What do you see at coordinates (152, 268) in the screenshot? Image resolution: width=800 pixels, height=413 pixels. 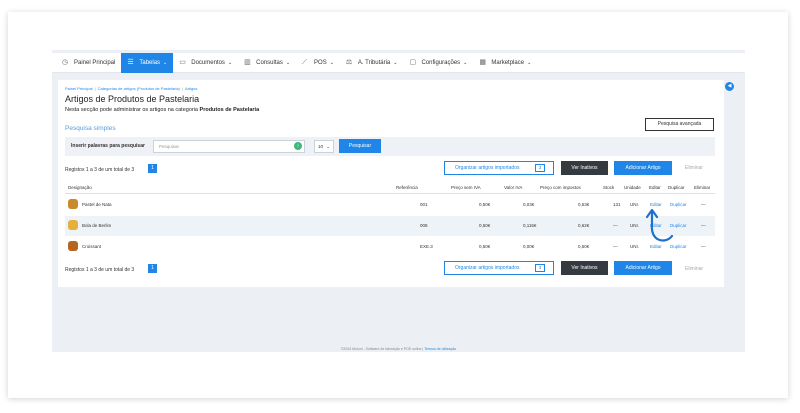 I see `page-number-bottom: 1` at bounding box center [152, 268].